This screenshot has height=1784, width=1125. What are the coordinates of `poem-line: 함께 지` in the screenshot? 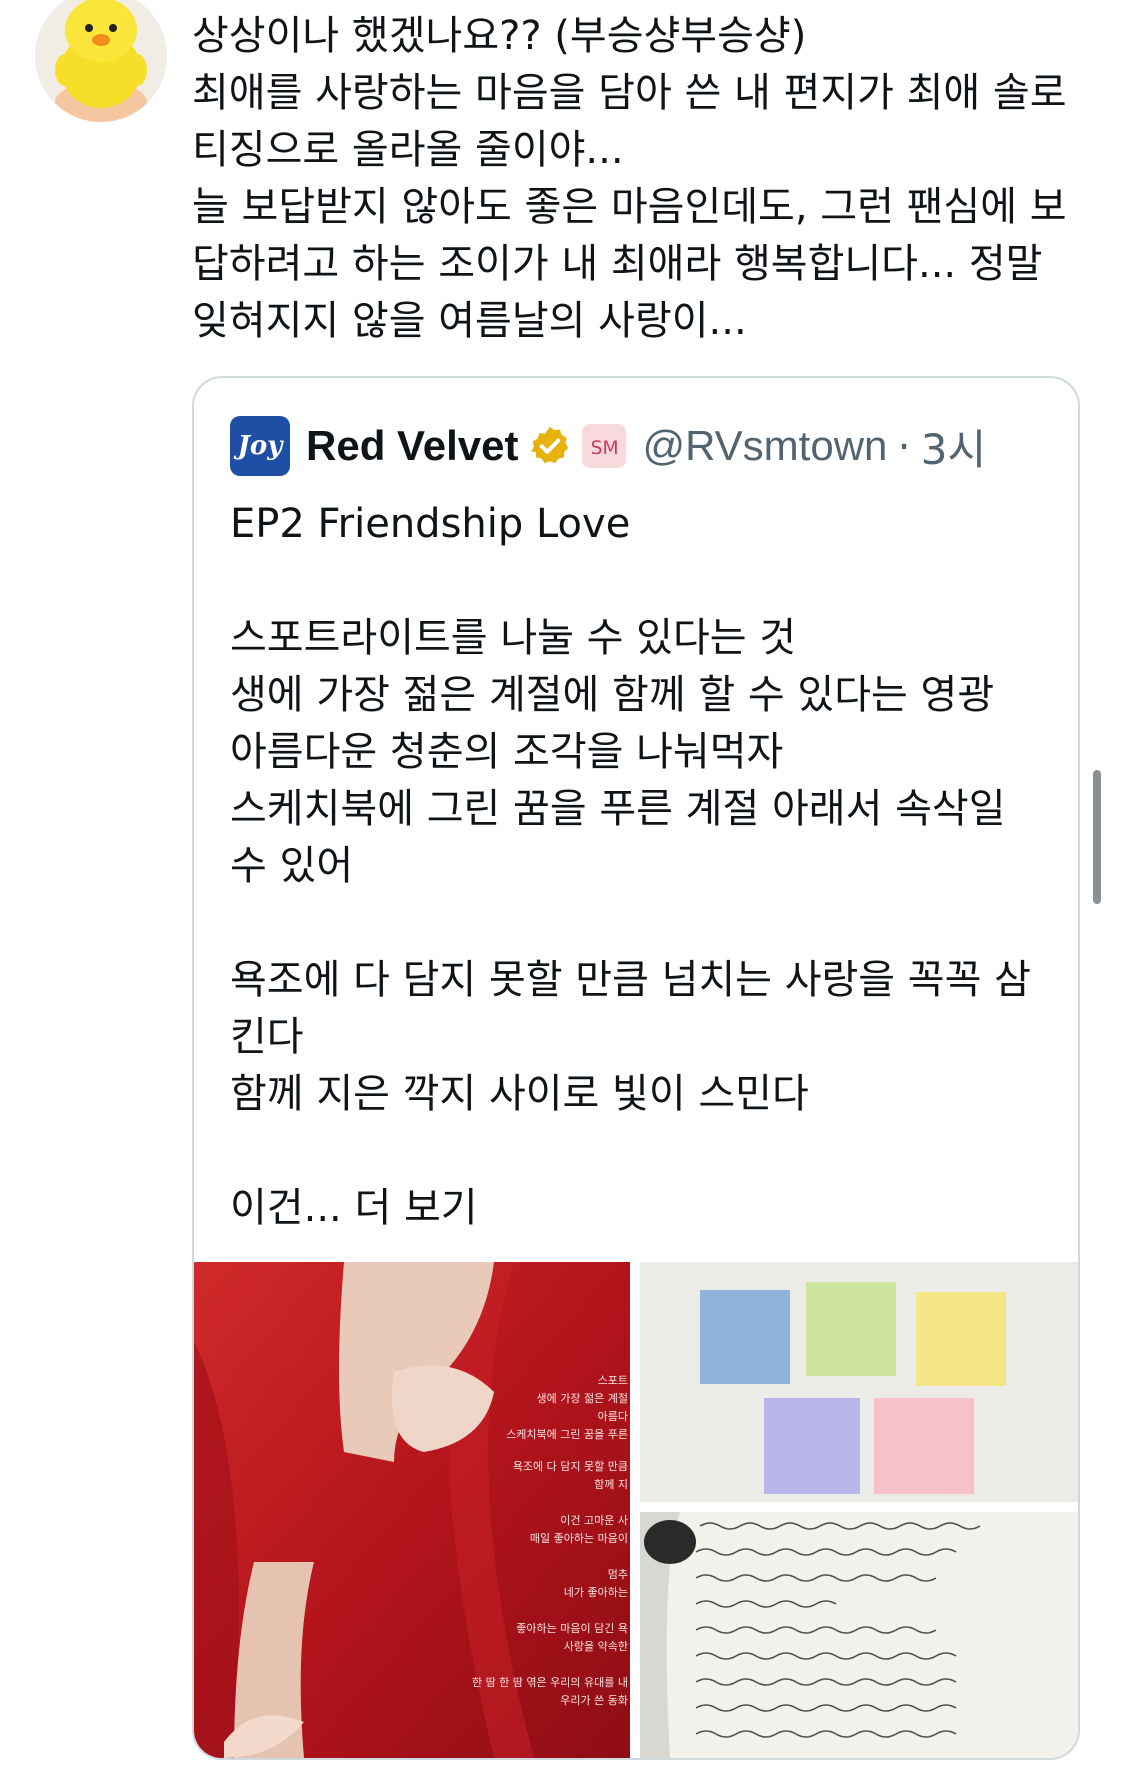 It's located at (611, 1484).